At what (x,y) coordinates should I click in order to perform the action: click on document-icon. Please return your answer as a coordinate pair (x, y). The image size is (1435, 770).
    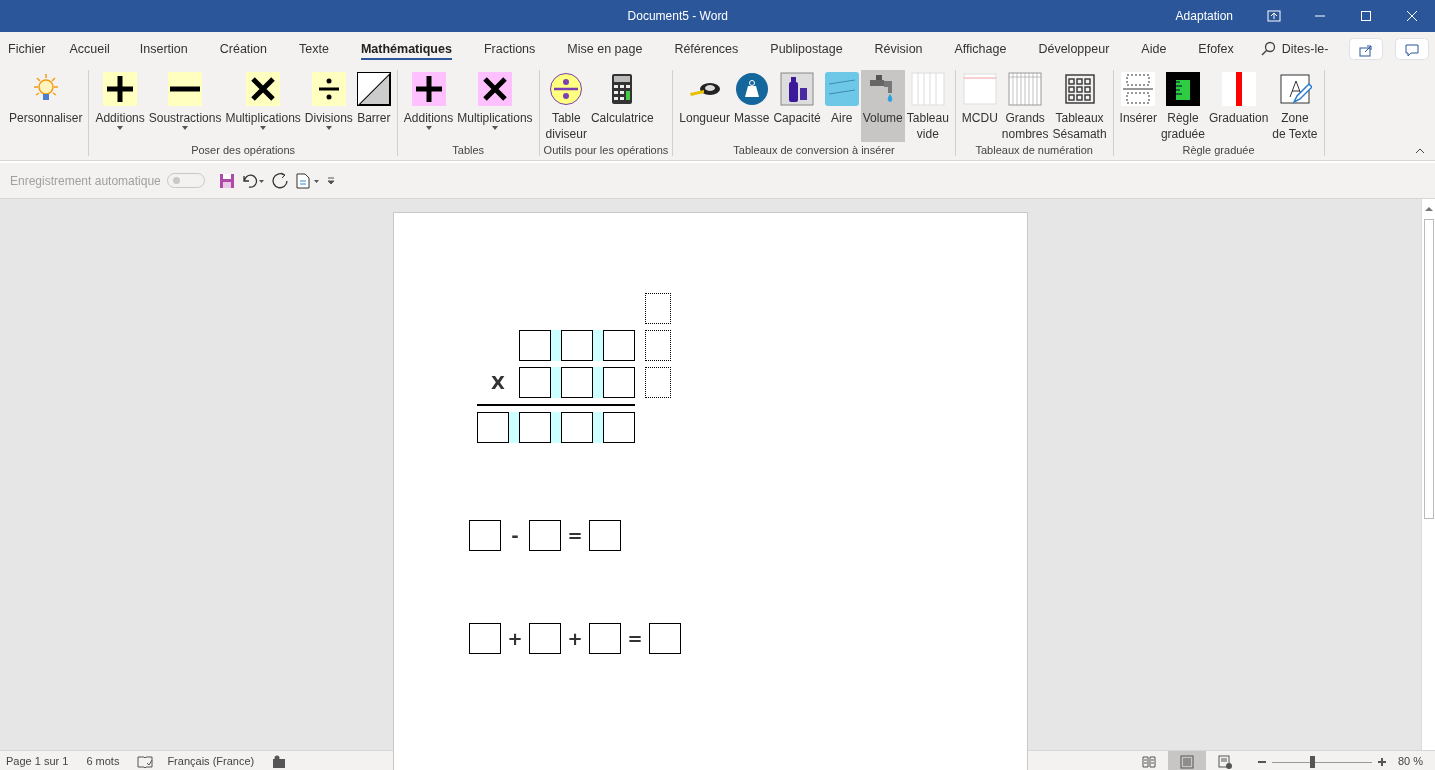
    Looking at the image, I should click on (307, 180).